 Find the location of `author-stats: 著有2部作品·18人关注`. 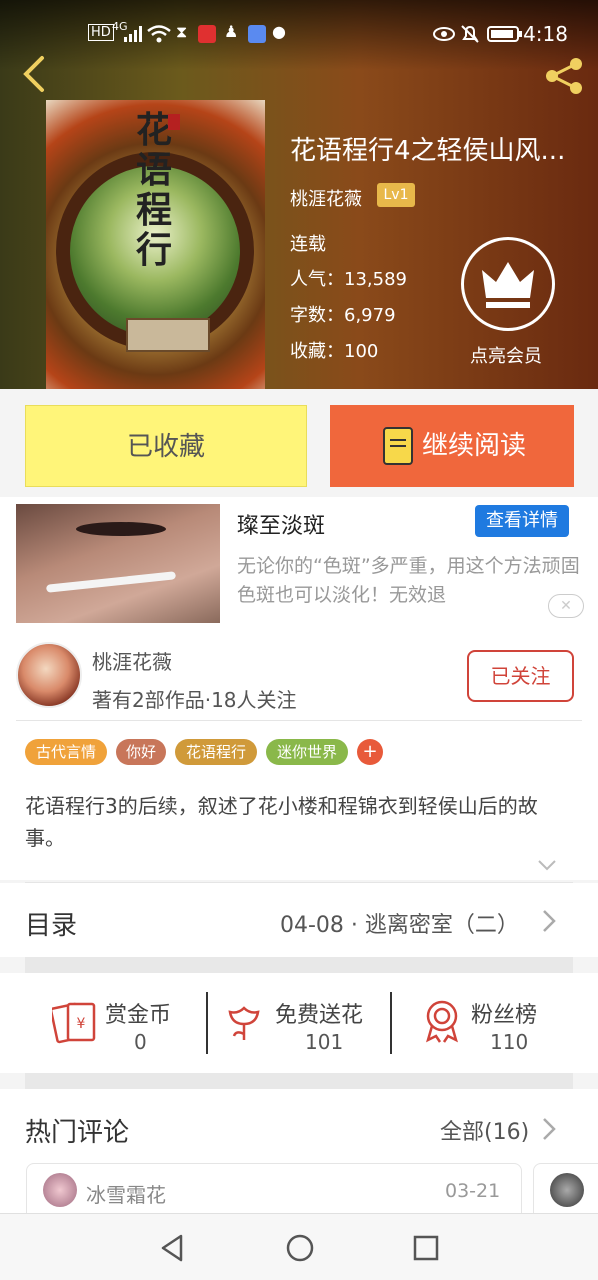

author-stats: 著有2部作品·18人关注 is located at coordinates (194, 700).